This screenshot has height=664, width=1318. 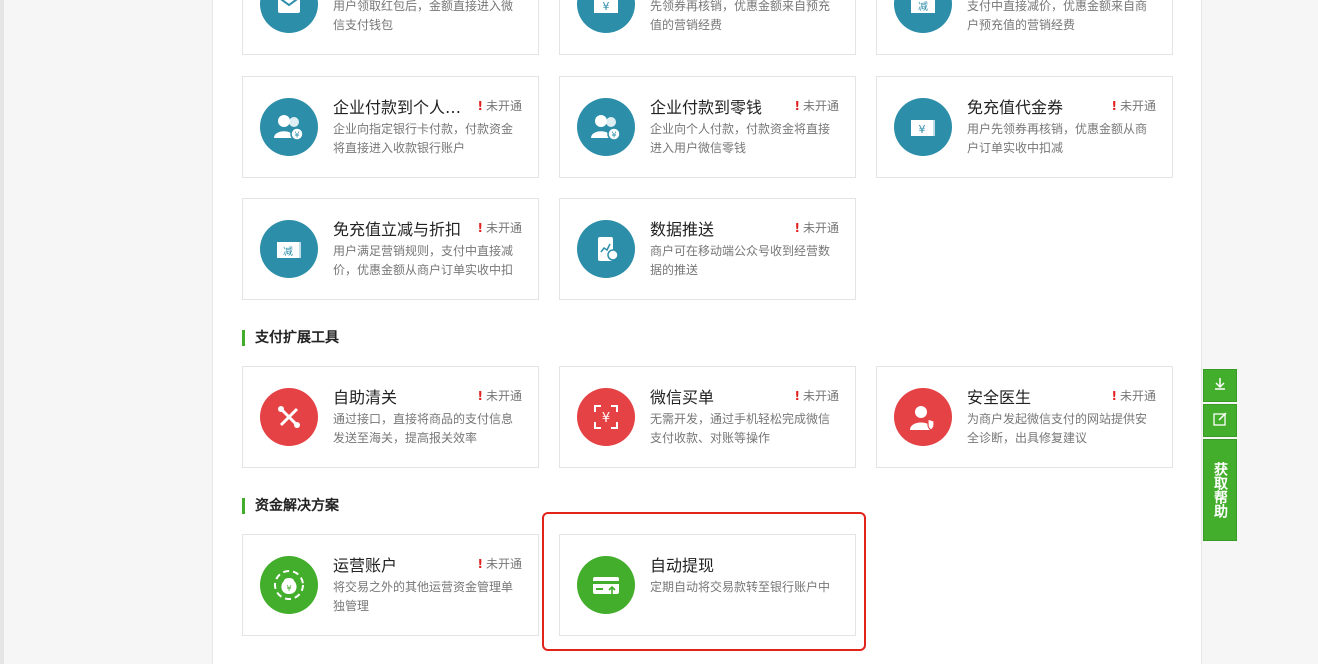 I want to click on highlight-frame, so click(x=704, y=581).